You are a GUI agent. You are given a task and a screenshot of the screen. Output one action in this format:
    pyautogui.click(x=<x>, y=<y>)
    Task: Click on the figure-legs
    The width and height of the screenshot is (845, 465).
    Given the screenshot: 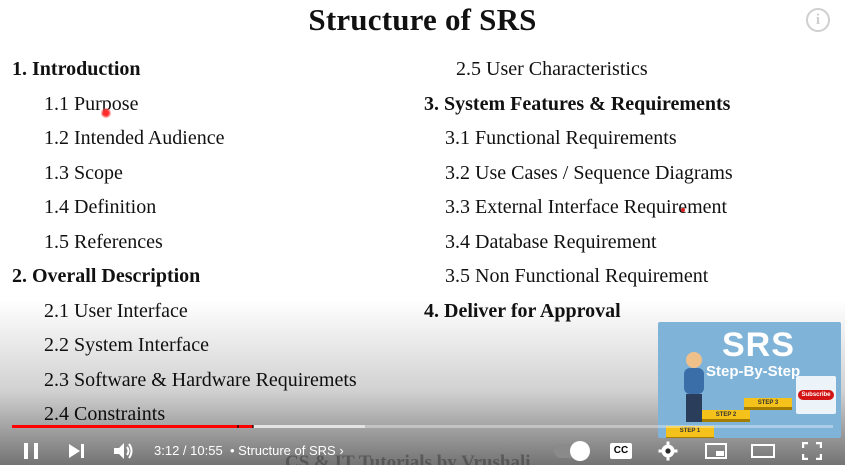 What is the action you would take?
    pyautogui.click(x=694, y=408)
    